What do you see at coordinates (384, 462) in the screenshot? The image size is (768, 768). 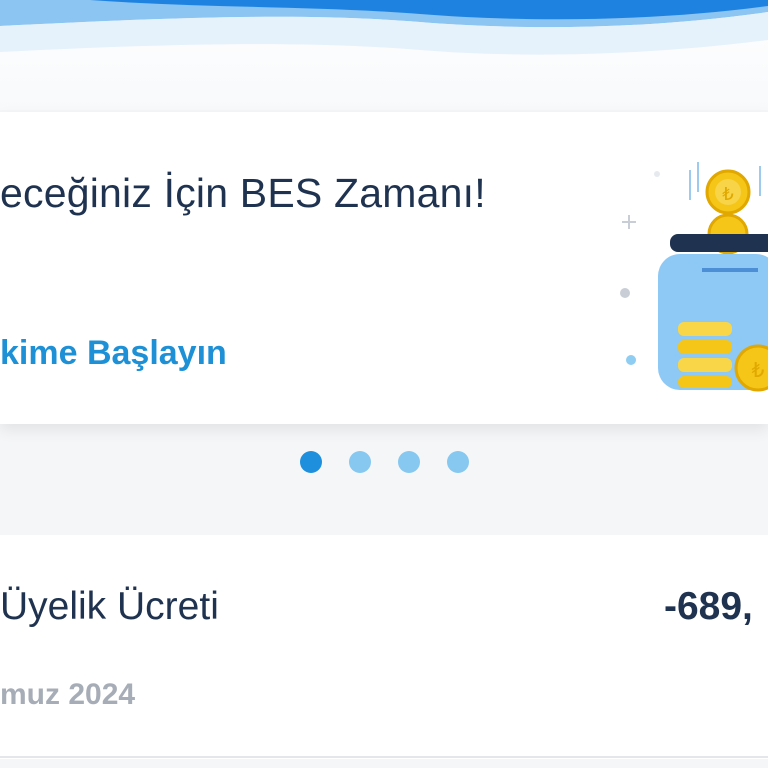 I see `carousel-pagination` at bounding box center [384, 462].